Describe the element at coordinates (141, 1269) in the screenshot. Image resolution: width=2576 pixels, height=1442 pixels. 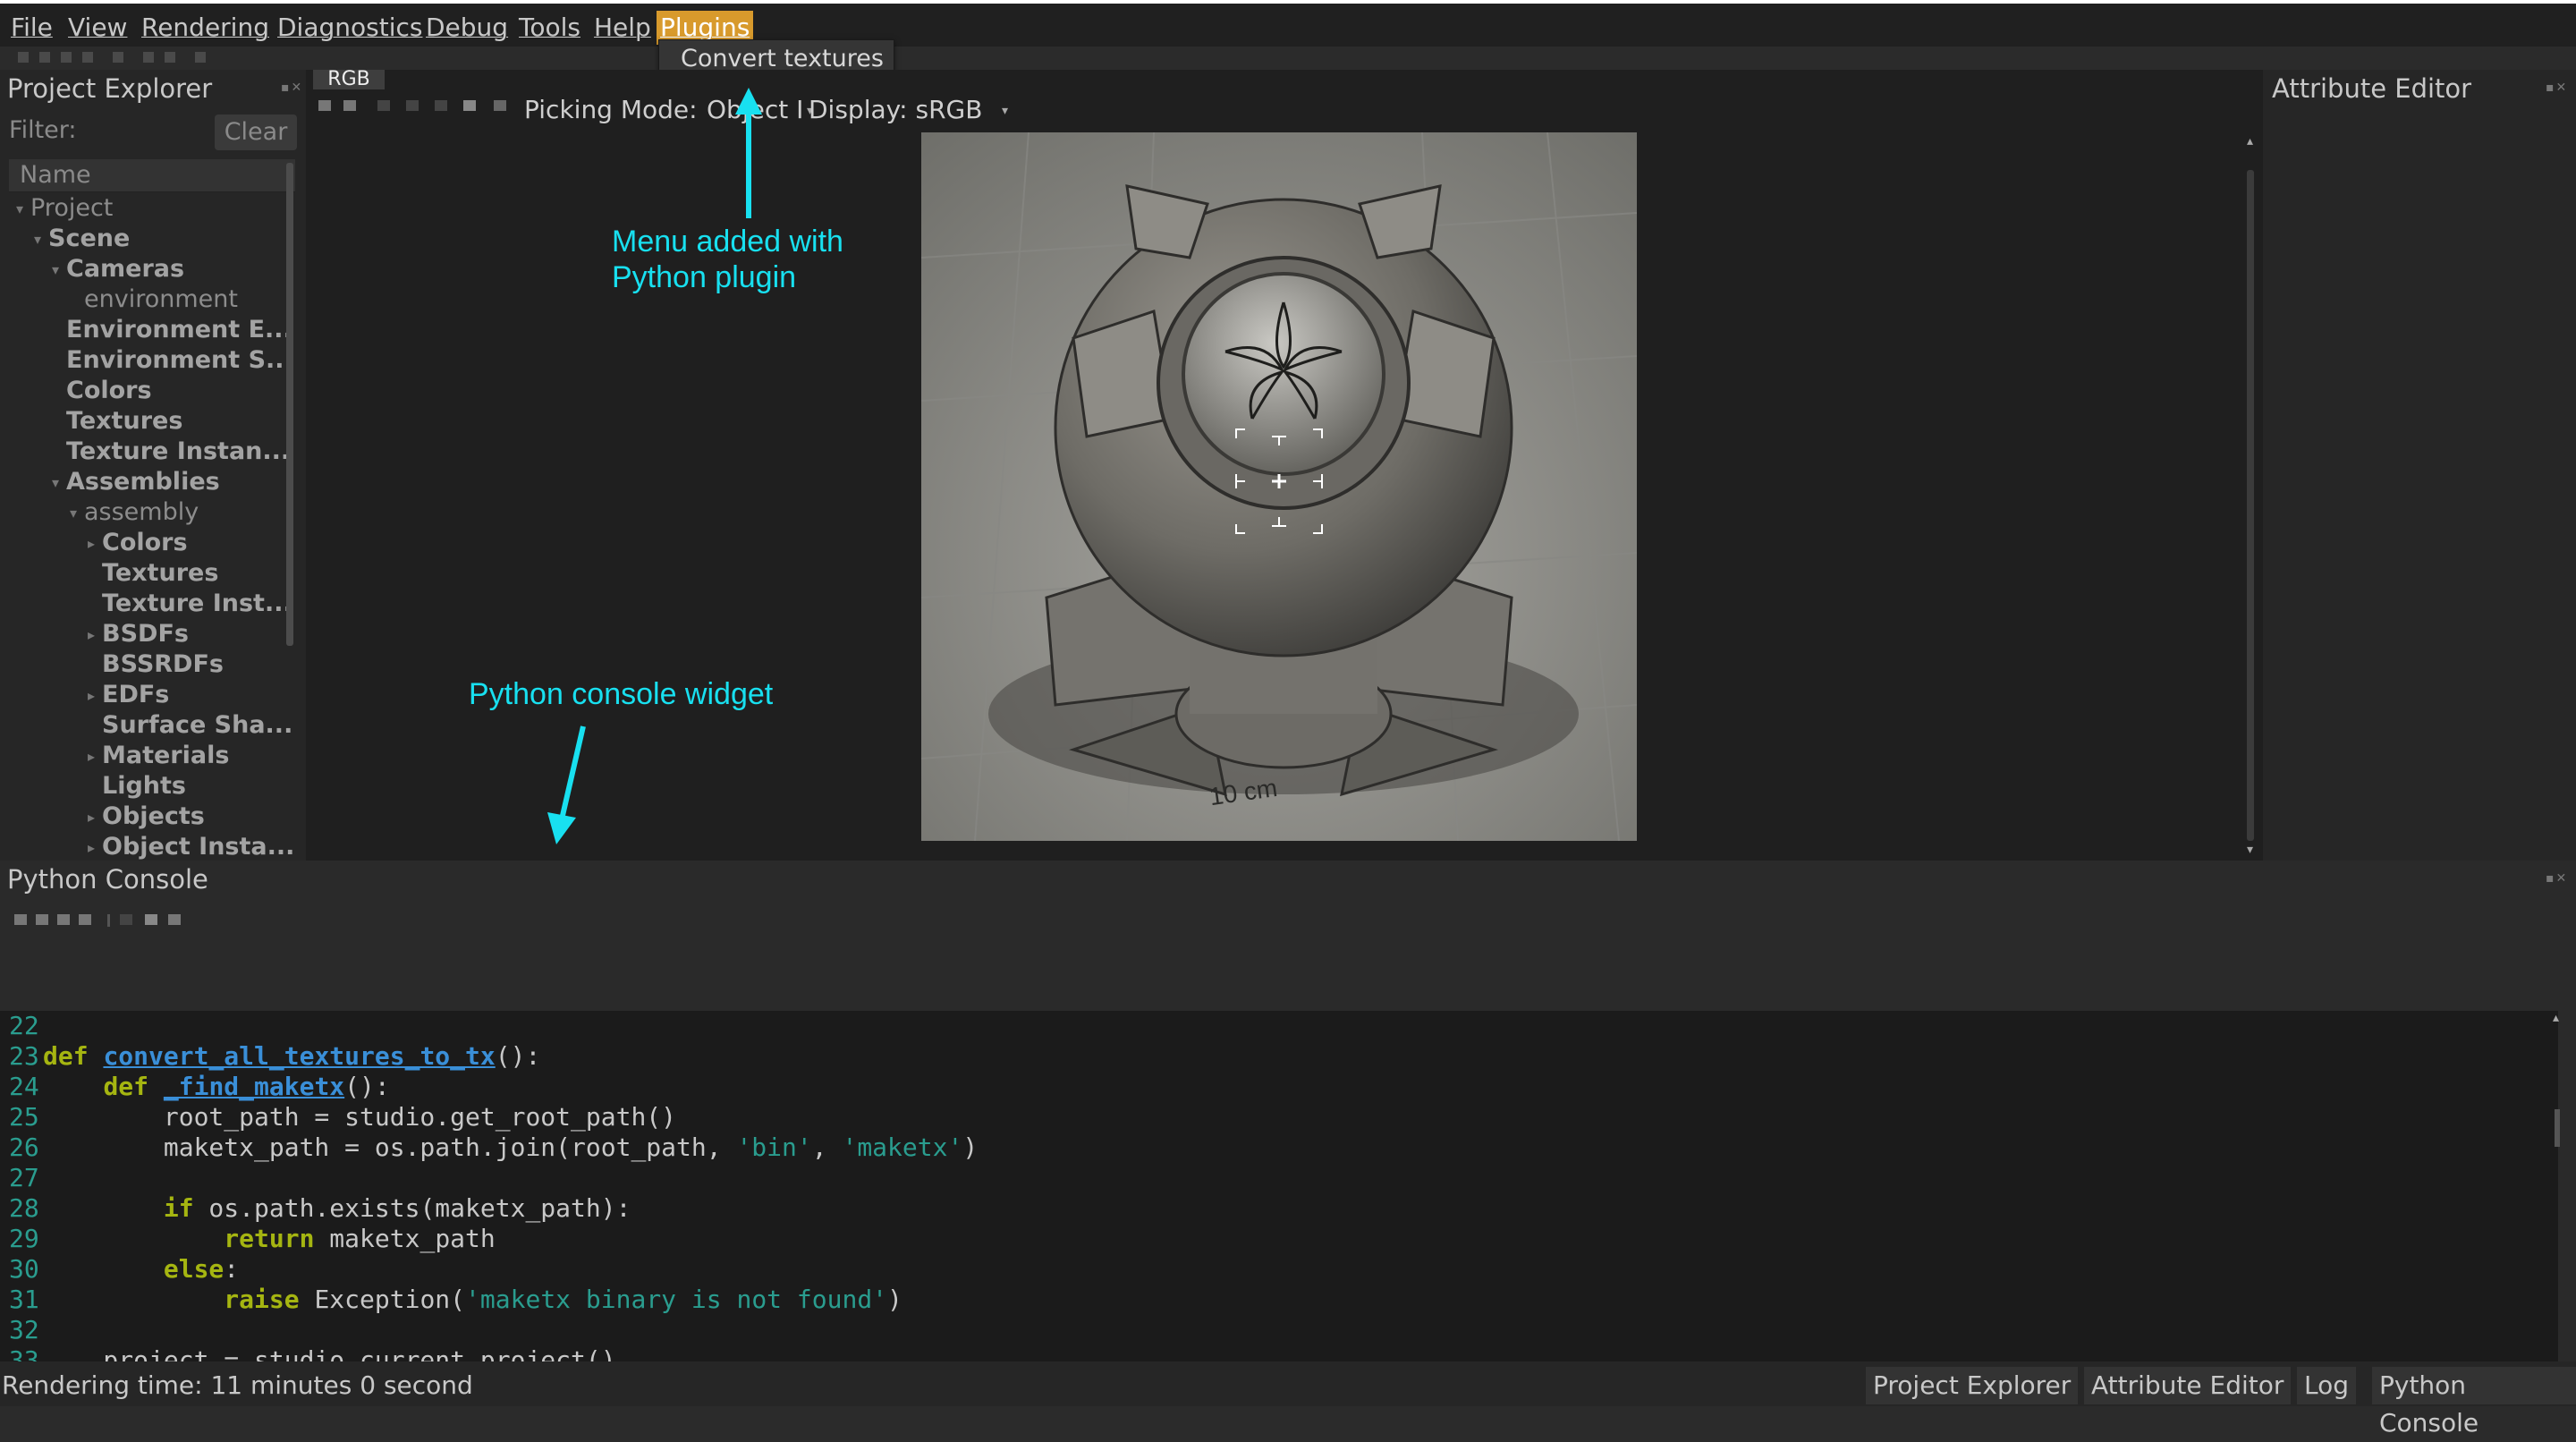
I see `code-text: else:` at that location.